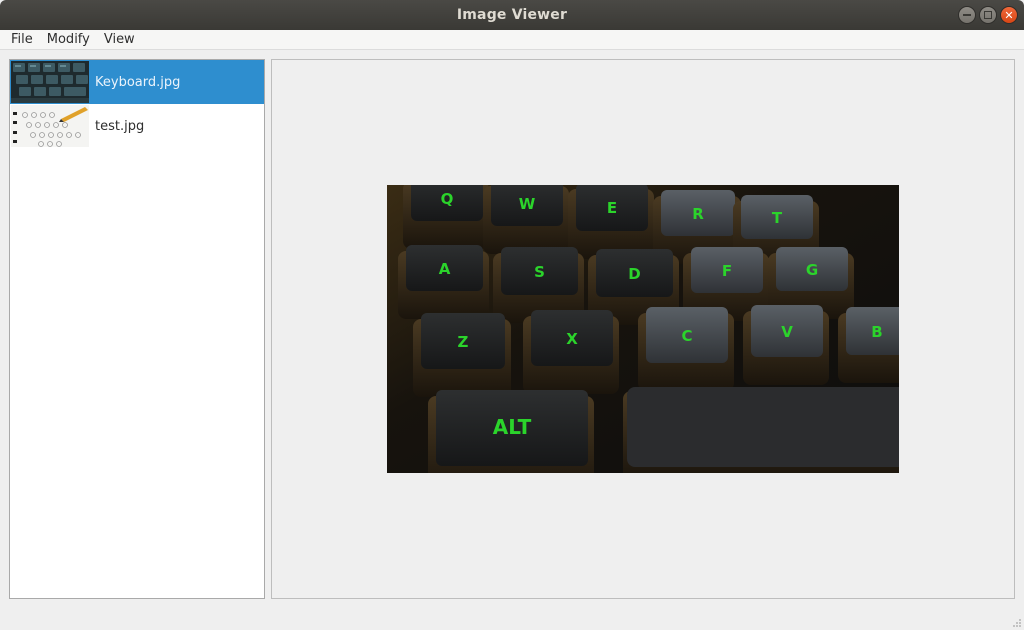 The width and height of the screenshot is (1024, 630). What do you see at coordinates (462, 355) in the screenshot?
I see `key-z: Z` at bounding box center [462, 355].